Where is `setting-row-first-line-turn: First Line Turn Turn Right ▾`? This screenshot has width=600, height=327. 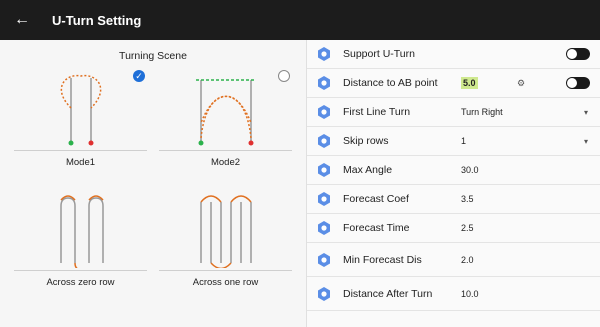 setting-row-first-line-turn: First Line Turn Turn Right ▾ is located at coordinates (453, 112).